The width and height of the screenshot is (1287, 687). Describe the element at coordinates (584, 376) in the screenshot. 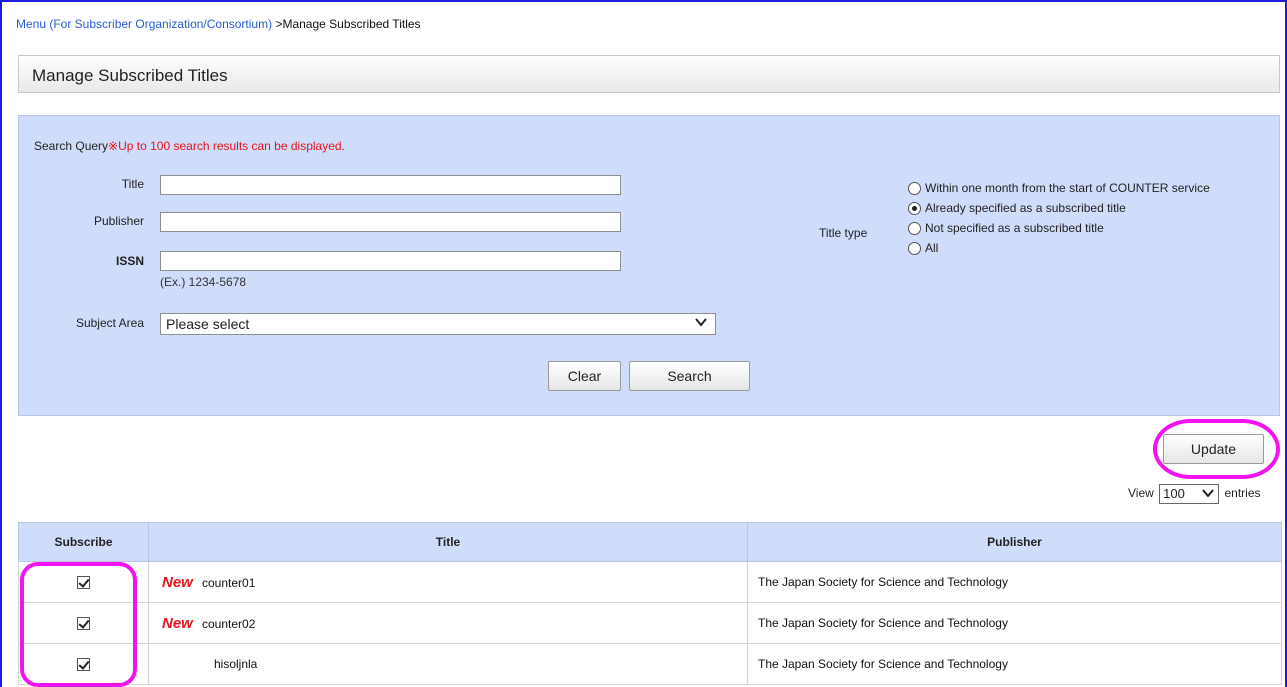

I see `clear-button: Clear` at that location.